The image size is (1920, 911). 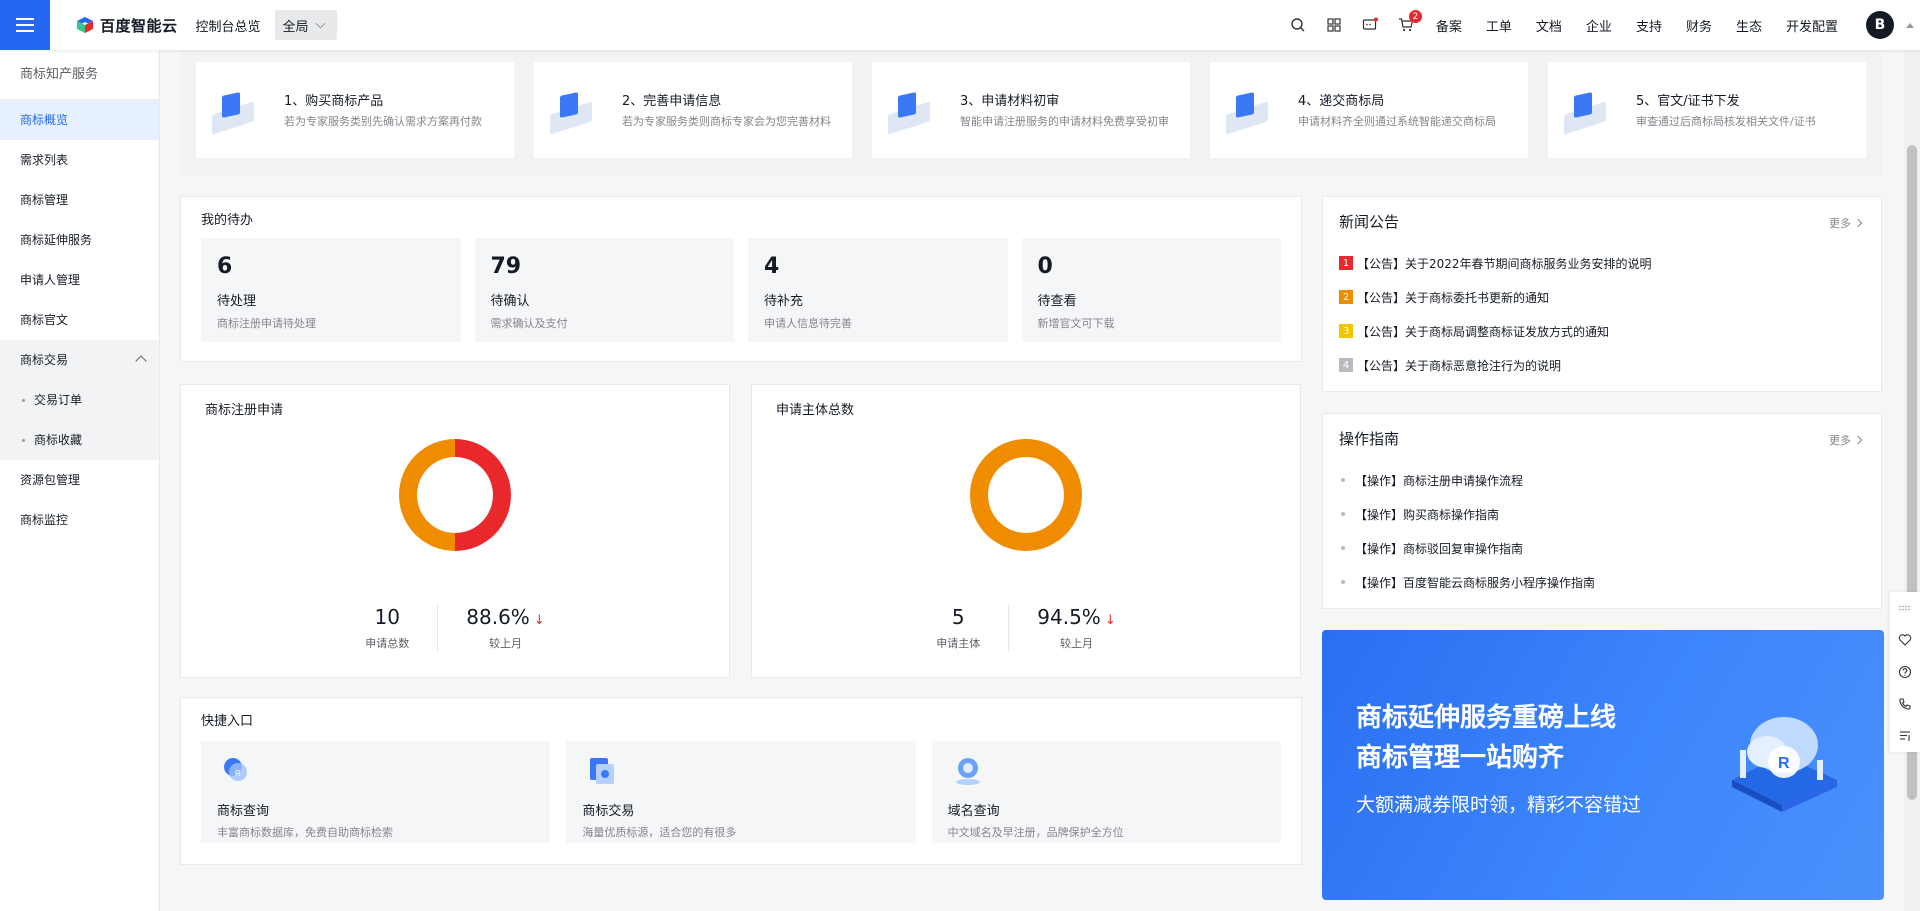 I want to click on news-item: 1 【公告】关于2022年春节期间商标服务业务安排的说明, so click(x=1602, y=263).